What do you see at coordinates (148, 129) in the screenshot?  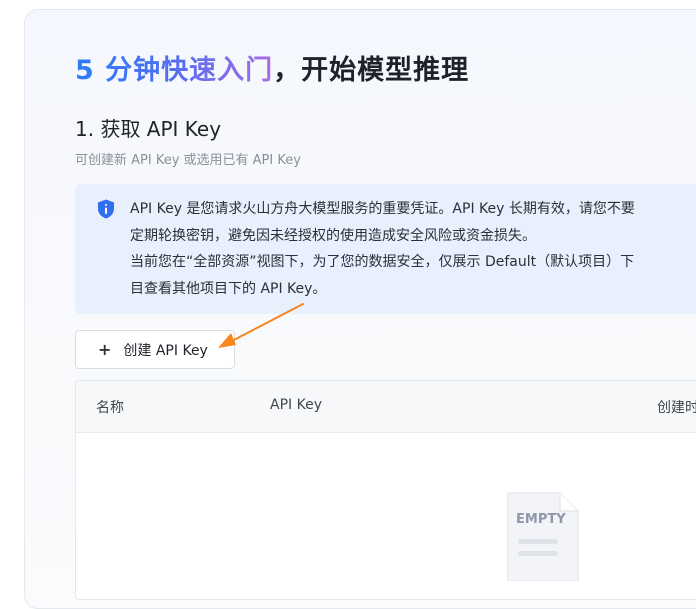 I see `step-title: 1. 获取 API Key` at bounding box center [148, 129].